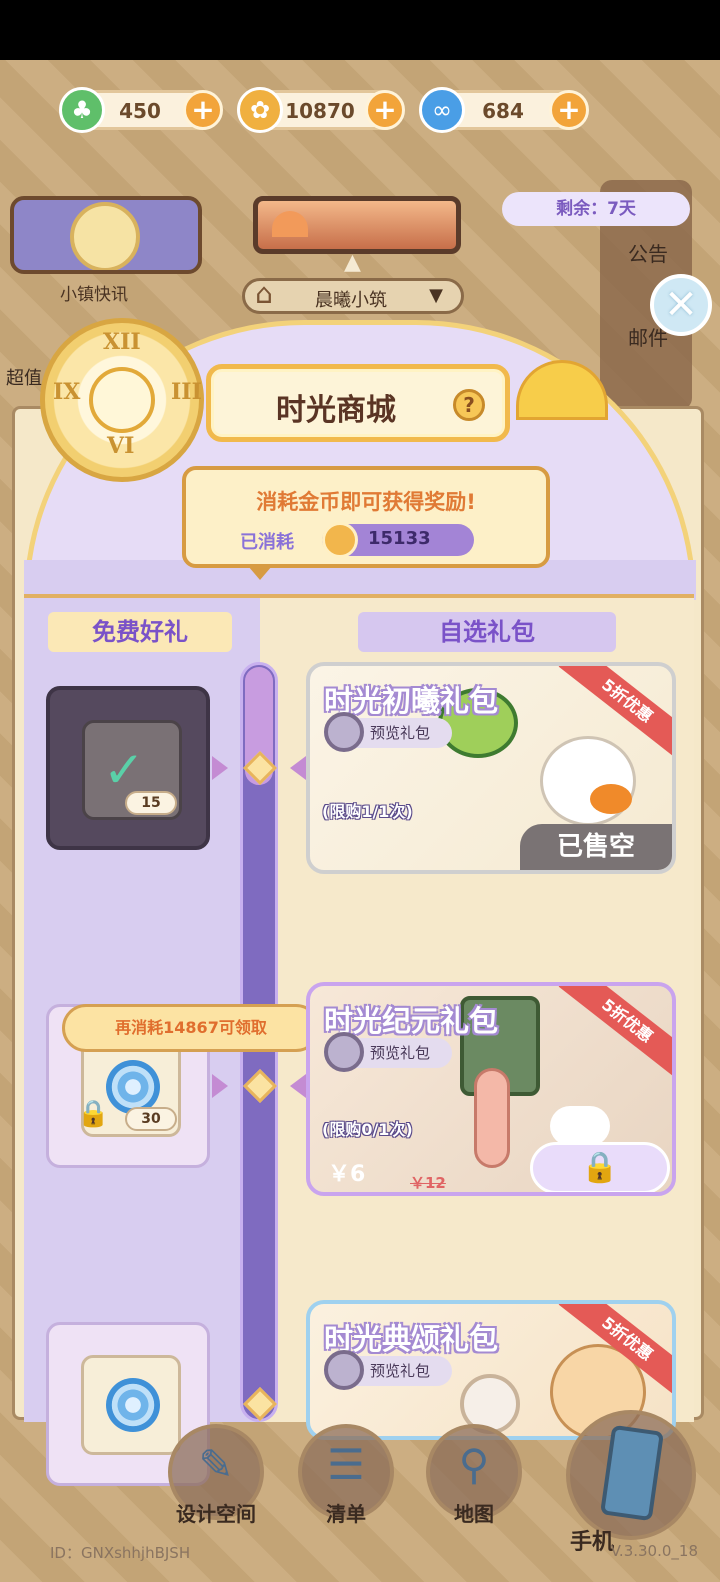 This screenshot has height=1582, width=720. Describe the element at coordinates (336, 410) in the screenshot. I see `shop-title: 时光商城` at that location.